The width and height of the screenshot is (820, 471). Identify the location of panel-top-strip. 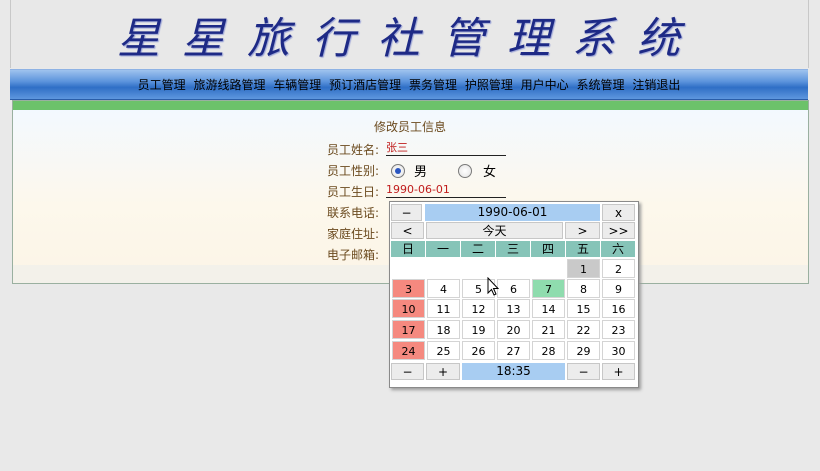
(410, 105).